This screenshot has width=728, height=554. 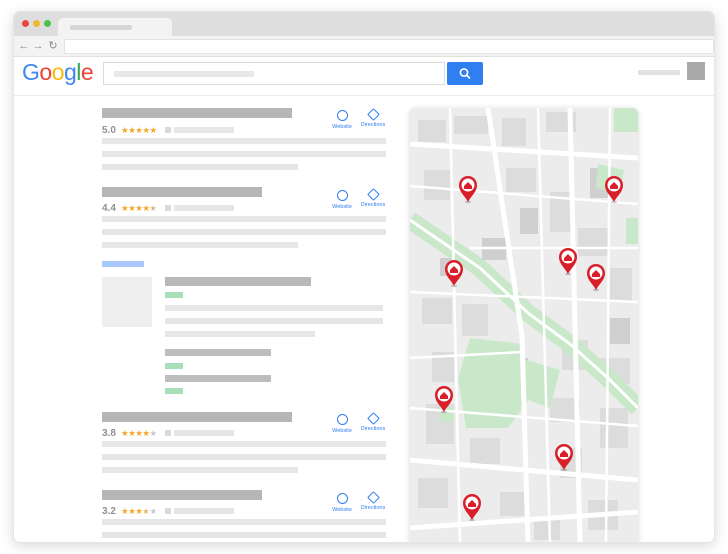 I want to click on address-bar, so click(x=389, y=46).